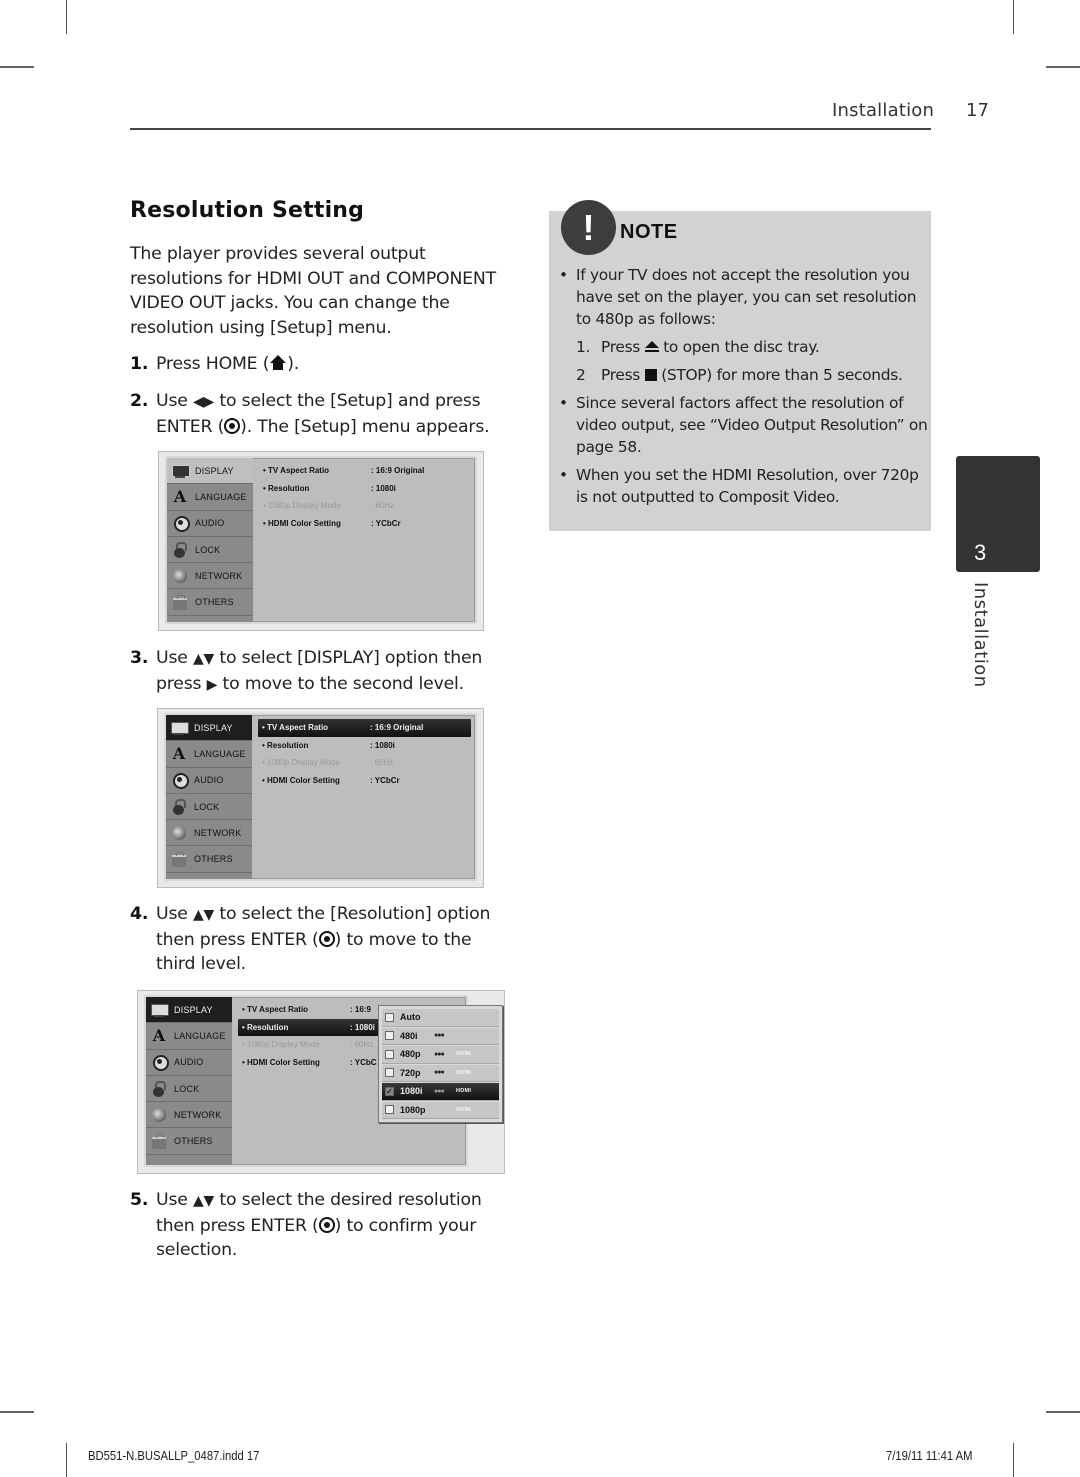 Image resolution: width=1080 pixels, height=1477 pixels. Describe the element at coordinates (301, 763) in the screenshot. I see `option-label: • 1080p Display Mode` at that location.